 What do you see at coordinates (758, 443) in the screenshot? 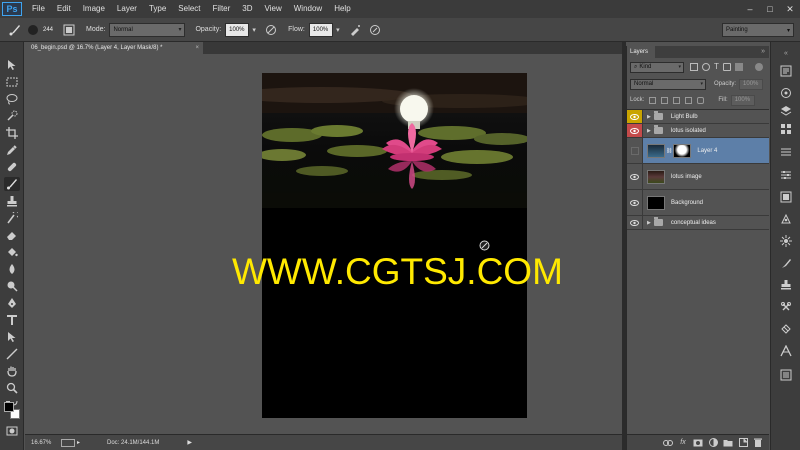
I see `delete-layer-icon` at bounding box center [758, 443].